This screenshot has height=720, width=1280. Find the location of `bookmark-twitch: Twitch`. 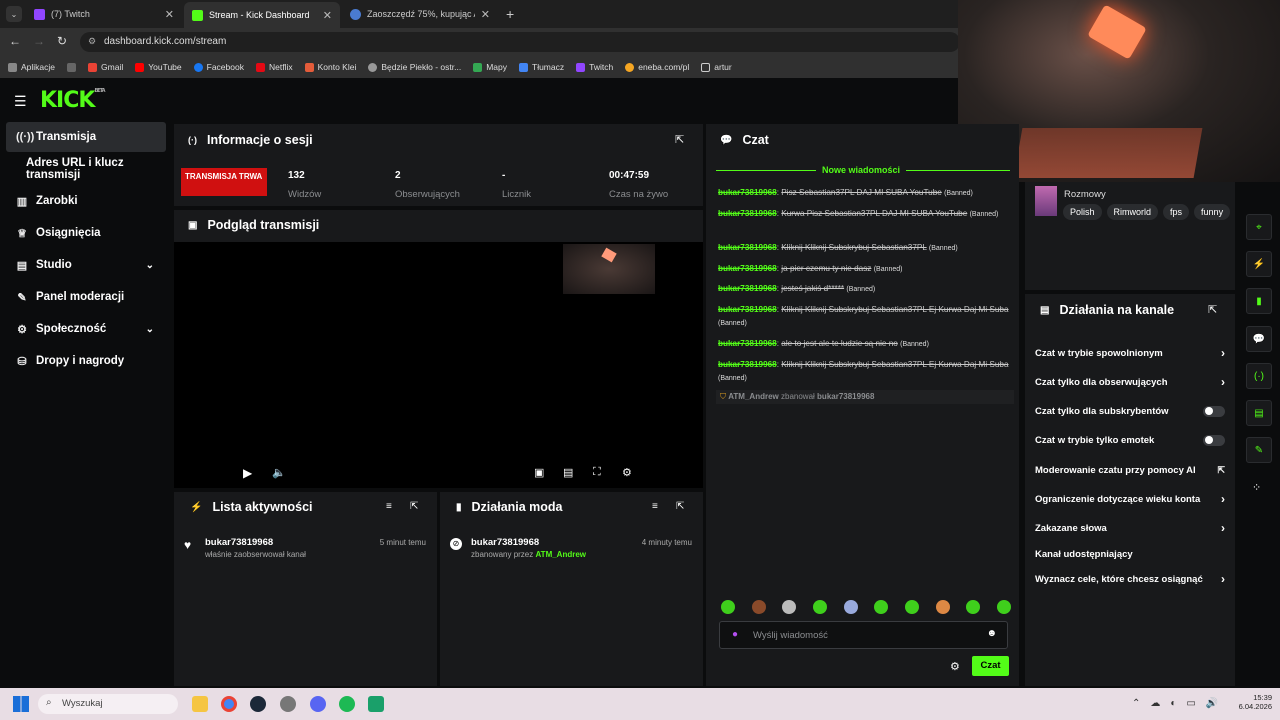

bookmark-twitch: Twitch is located at coordinates (594, 67).